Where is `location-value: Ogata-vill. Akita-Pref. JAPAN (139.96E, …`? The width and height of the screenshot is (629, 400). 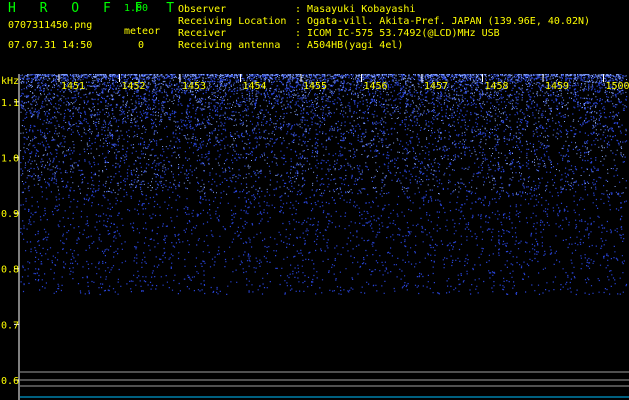 location-value: Ogata-vill. Akita-Pref. JAPAN (139.96E, … is located at coordinates (449, 21).